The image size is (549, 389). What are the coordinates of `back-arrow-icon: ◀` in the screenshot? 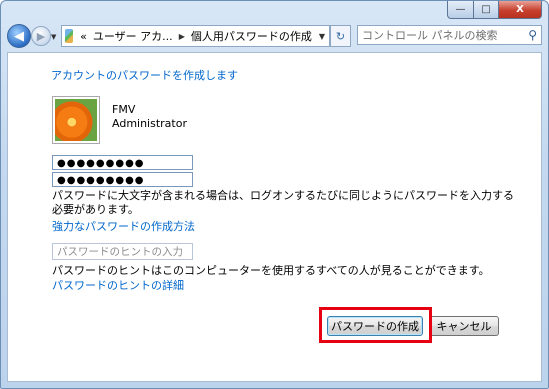 It's located at (19, 36).